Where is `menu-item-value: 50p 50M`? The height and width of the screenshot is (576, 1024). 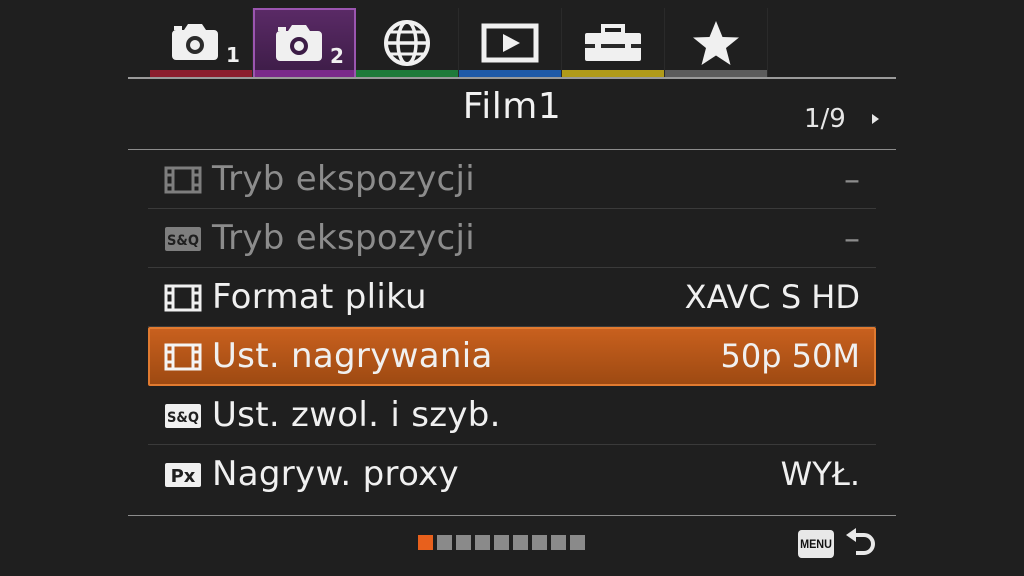
menu-item-value: 50p 50M is located at coordinates (790, 356).